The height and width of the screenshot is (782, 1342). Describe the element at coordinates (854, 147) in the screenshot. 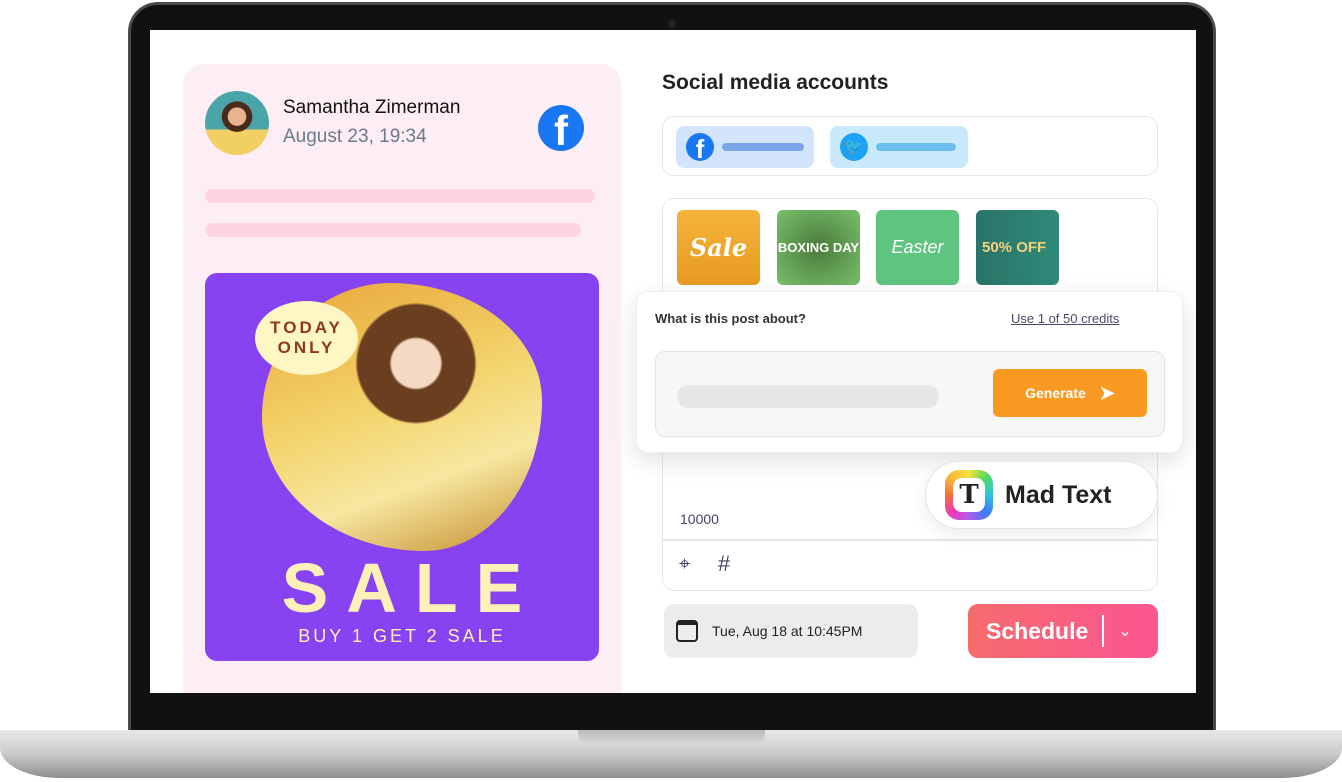

I see `twitter-icon: 🐦` at that location.